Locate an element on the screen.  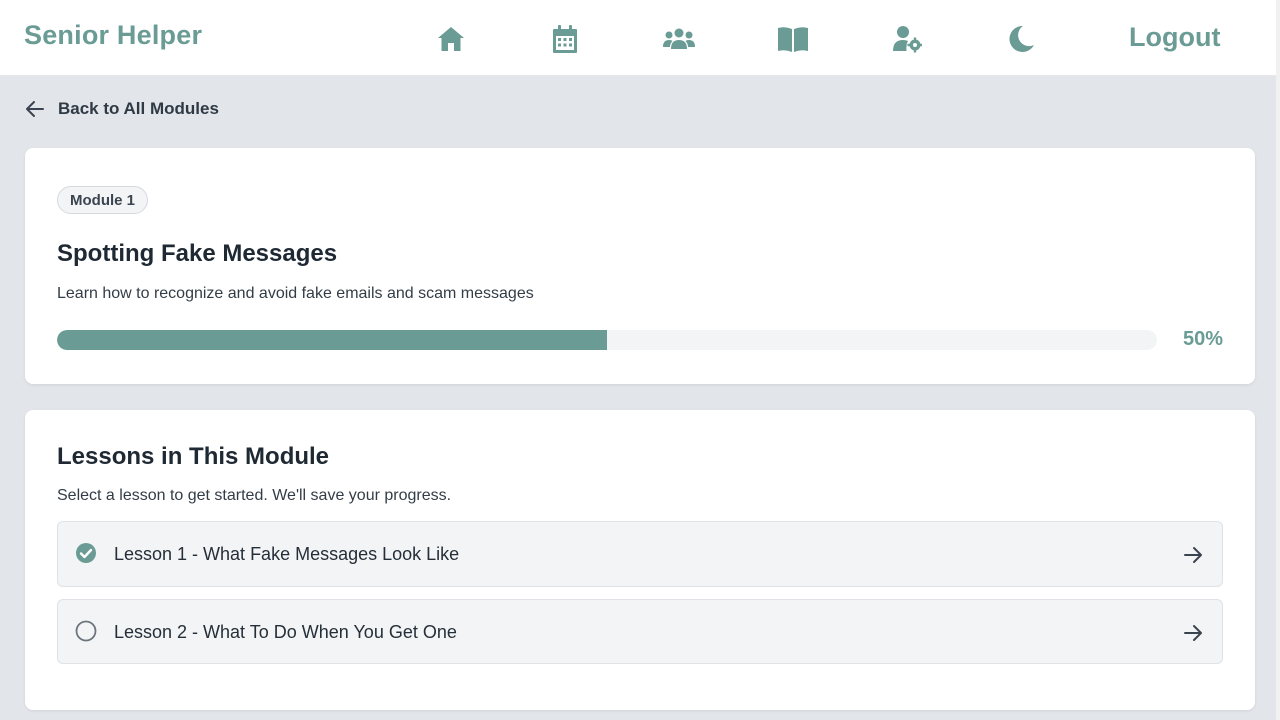
empty-circle-icon is located at coordinates (86, 631).